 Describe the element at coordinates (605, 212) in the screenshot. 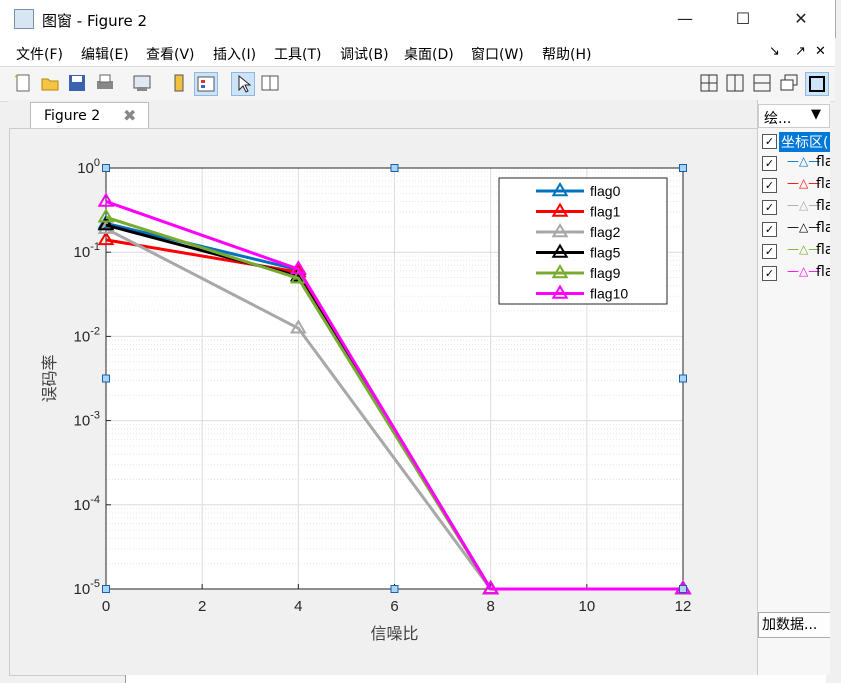

I see `legend-entry: flag1` at that location.